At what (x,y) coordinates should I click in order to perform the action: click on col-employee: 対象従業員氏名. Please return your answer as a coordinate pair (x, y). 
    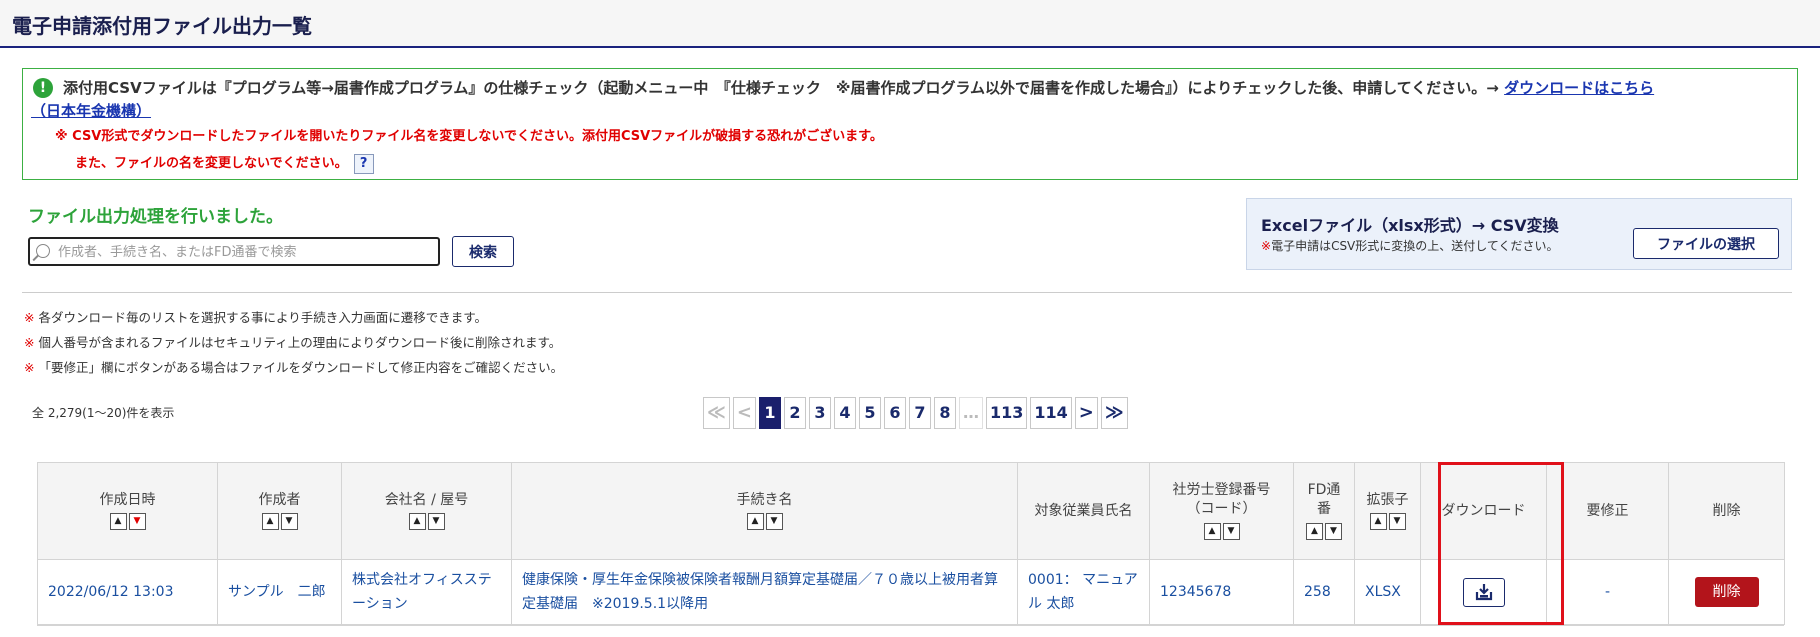
    Looking at the image, I should click on (1083, 511).